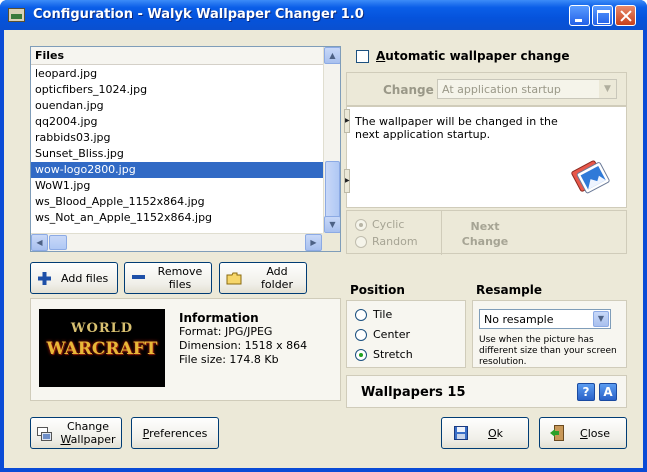 This screenshot has height=472, width=647. What do you see at coordinates (177, 154) in the screenshot?
I see `file-list-item: Sunset_Bliss.jpg` at bounding box center [177, 154].